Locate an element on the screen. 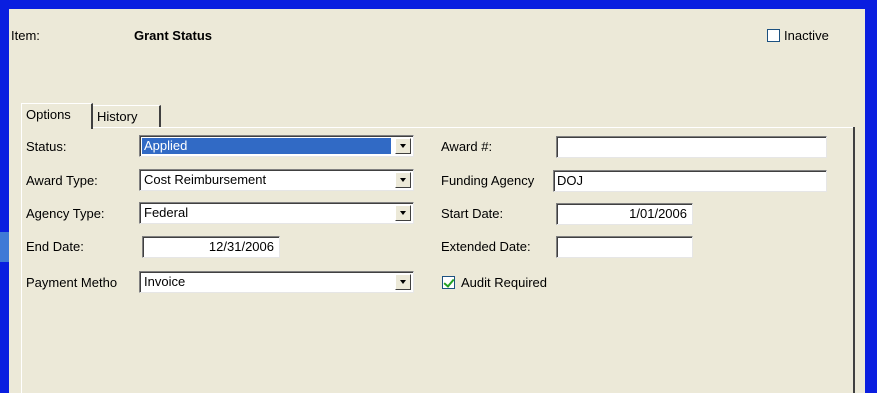 The width and height of the screenshot is (877, 393). award-number-label: Award #: is located at coordinates (467, 146).